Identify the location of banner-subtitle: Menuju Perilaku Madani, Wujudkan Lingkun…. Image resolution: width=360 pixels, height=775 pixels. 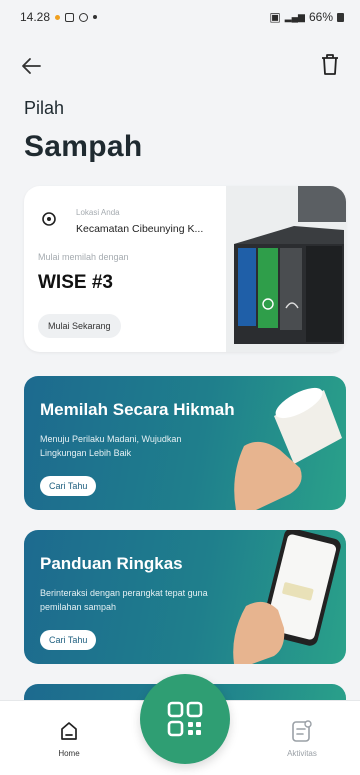
(111, 446).